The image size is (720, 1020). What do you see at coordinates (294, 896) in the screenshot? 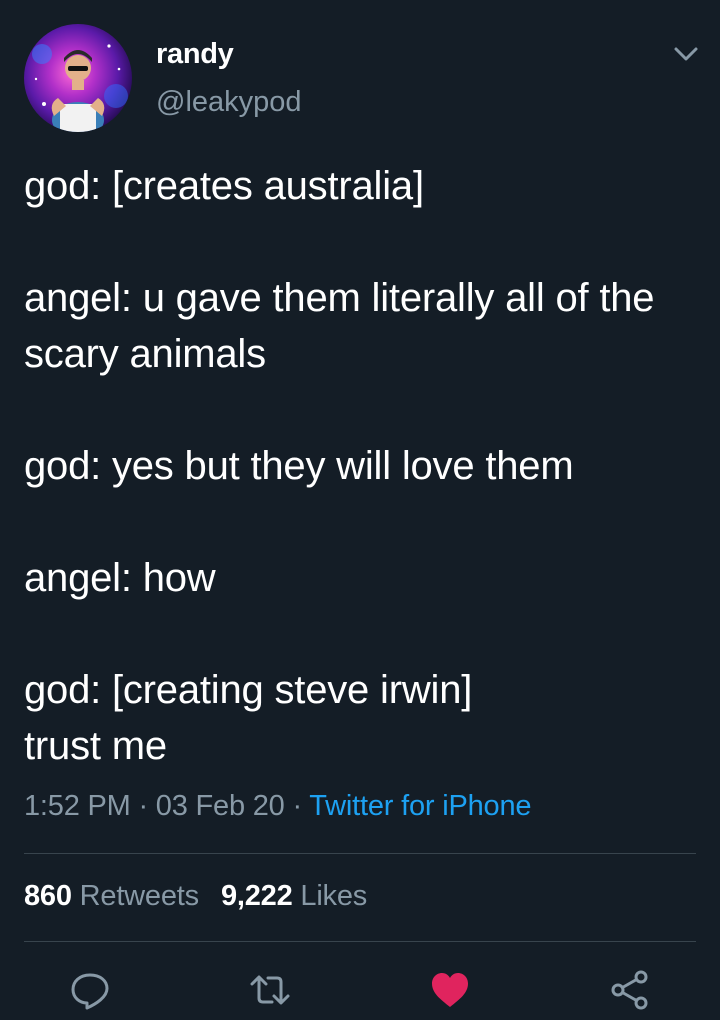
I see `likes-stat: 9,222 Likes` at bounding box center [294, 896].